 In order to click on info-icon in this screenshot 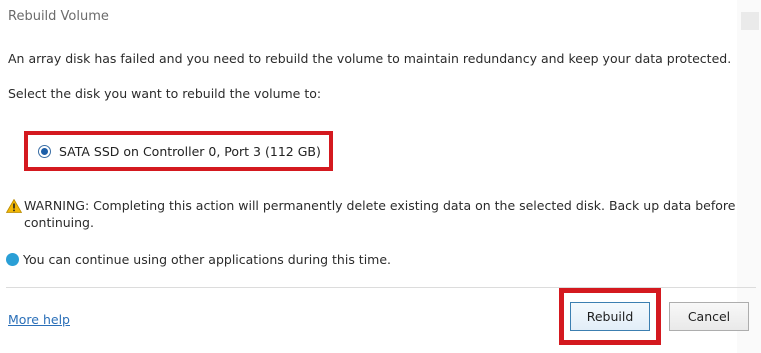, I will do `click(12, 259)`.